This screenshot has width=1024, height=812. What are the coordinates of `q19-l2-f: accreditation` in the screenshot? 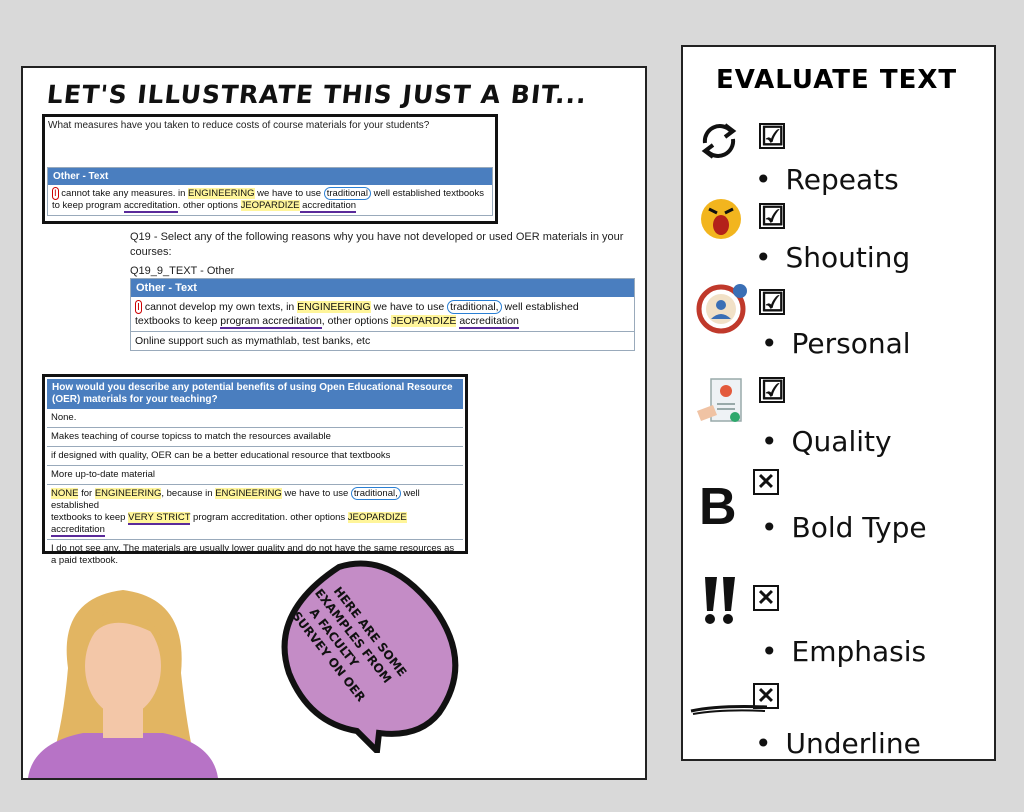 It's located at (489, 322).